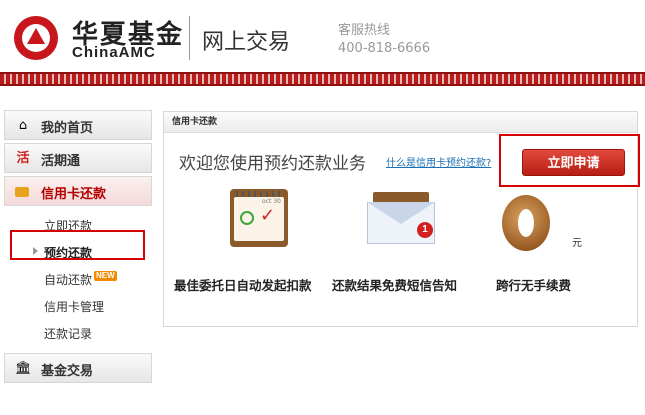 The width and height of the screenshot is (645, 415). Describe the element at coordinates (80, 333) in the screenshot. I see `subnav-item-records: 还款记录` at that location.